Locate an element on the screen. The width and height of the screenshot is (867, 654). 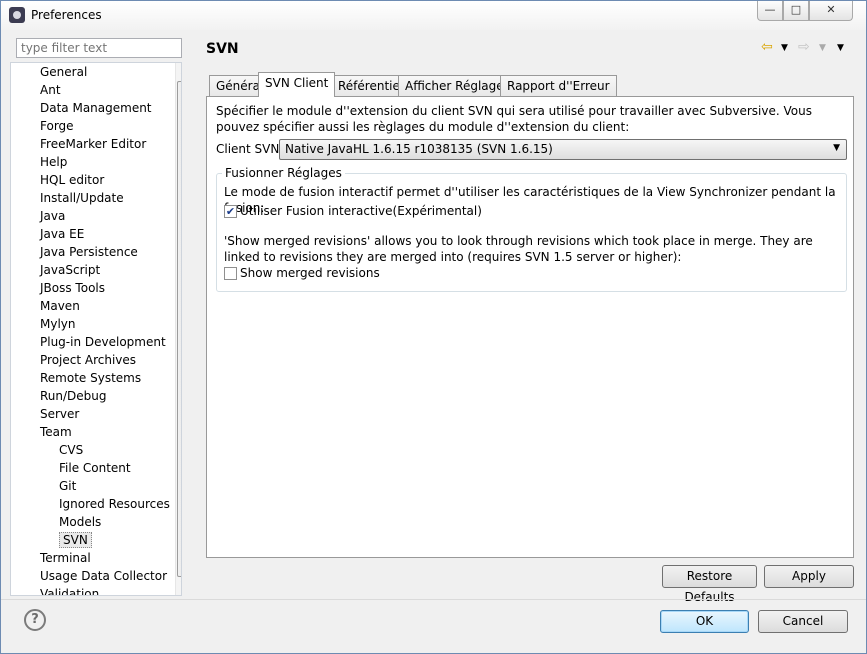
tree-item: Java EE is located at coordinates (62, 234).